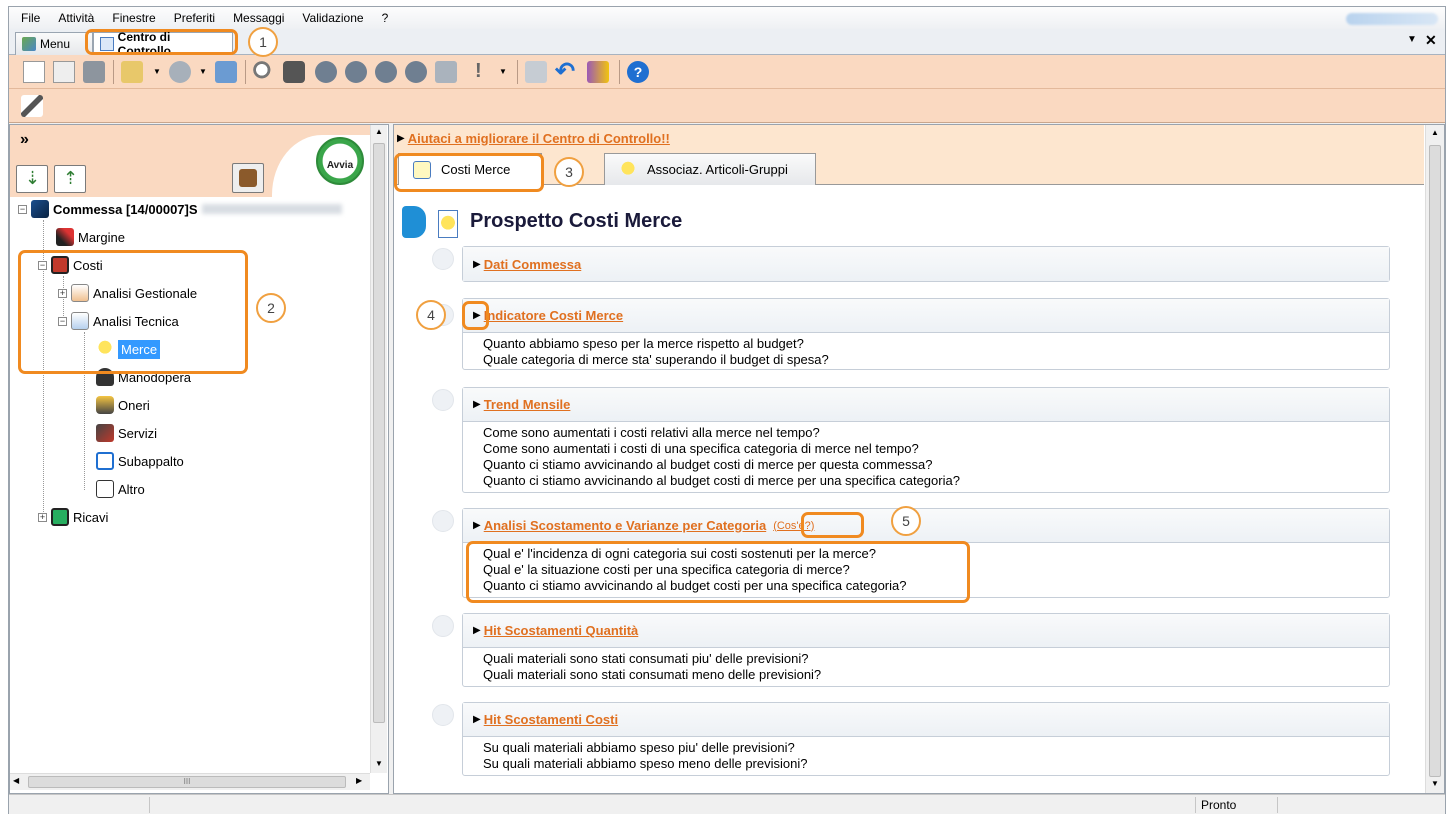 The height and width of the screenshot is (820, 1454). What do you see at coordinates (1412, 39) in the screenshot?
I see `tab-list-dropdown-icon: ▼` at bounding box center [1412, 39].